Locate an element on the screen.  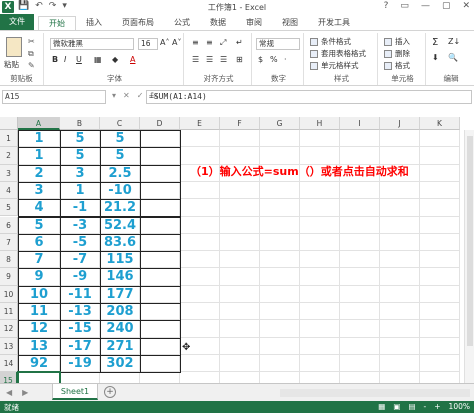
row-header-12: 12 is located at coordinates (9, 329).